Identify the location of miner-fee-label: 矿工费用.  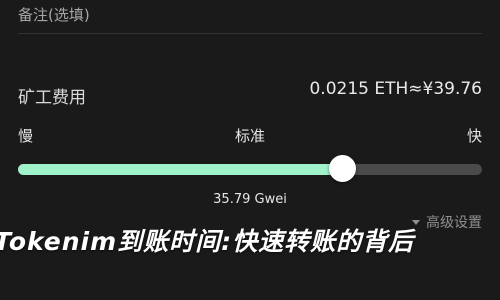
(52, 98).